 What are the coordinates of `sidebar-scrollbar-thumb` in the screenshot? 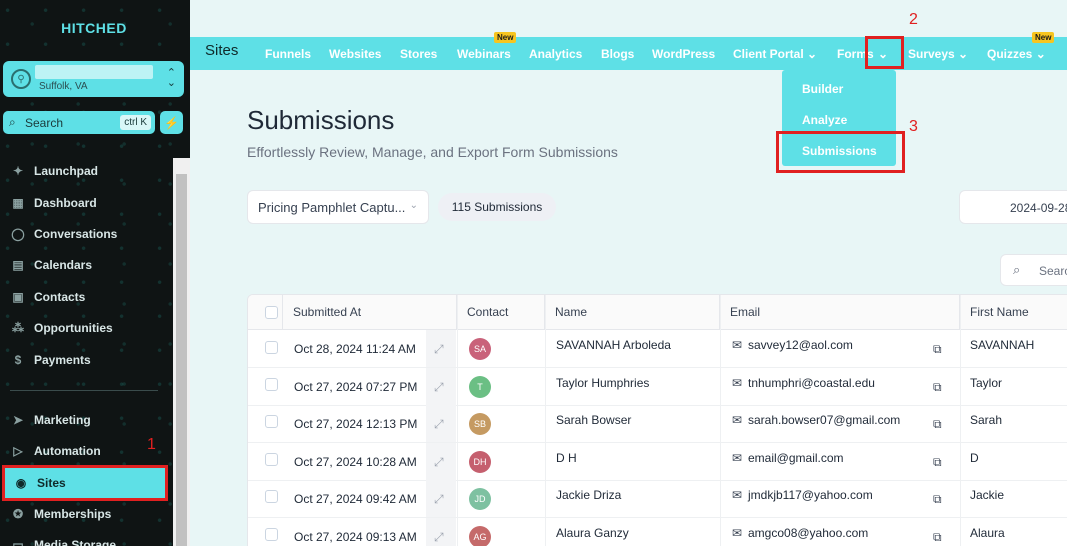 It's located at (181, 360).